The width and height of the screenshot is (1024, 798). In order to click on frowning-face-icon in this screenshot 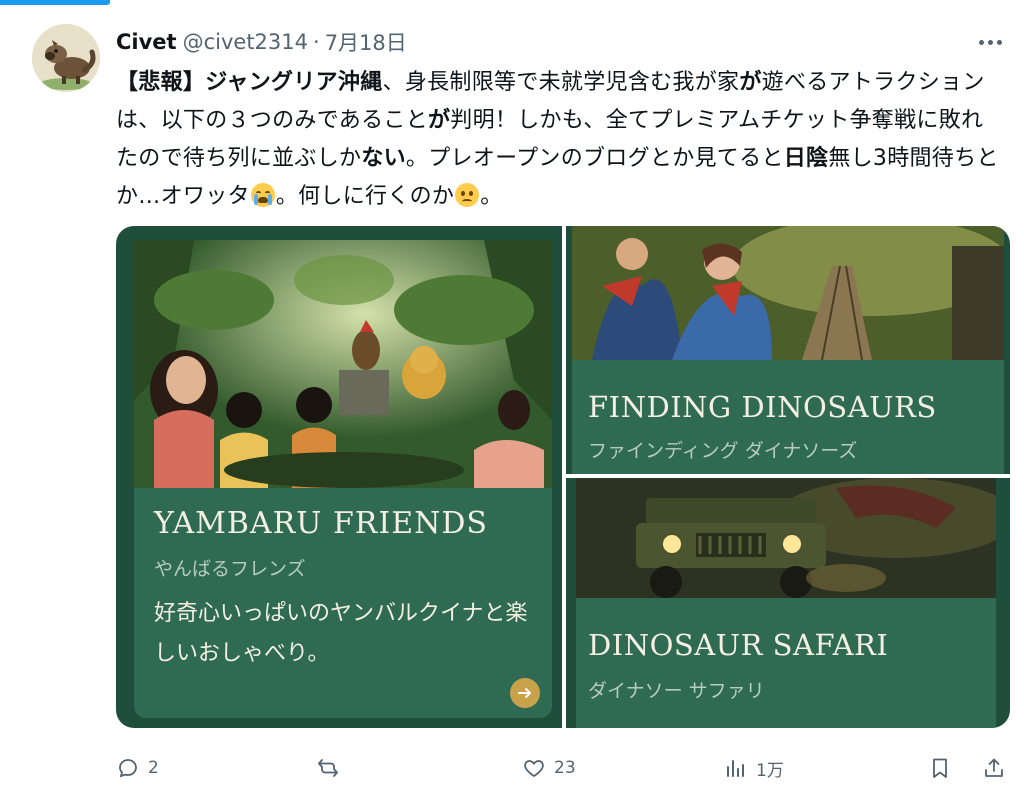, I will do `click(467, 195)`.